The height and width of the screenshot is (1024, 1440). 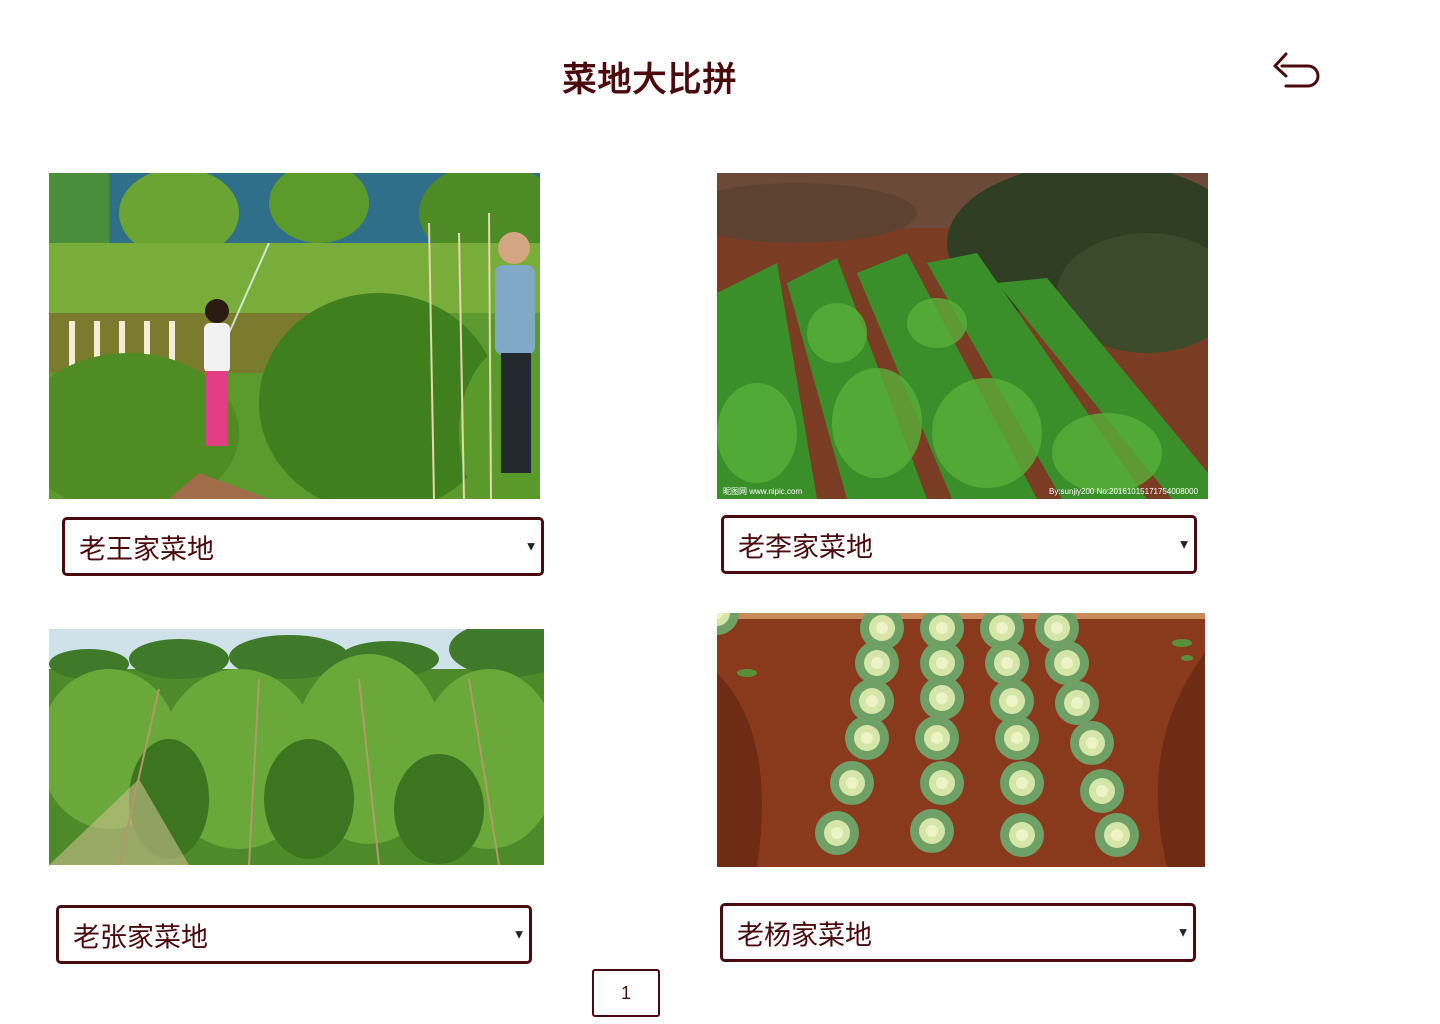 I want to click on watermark-right: By:sunjiy200 No:20161015171754008000, so click(x=1124, y=491).